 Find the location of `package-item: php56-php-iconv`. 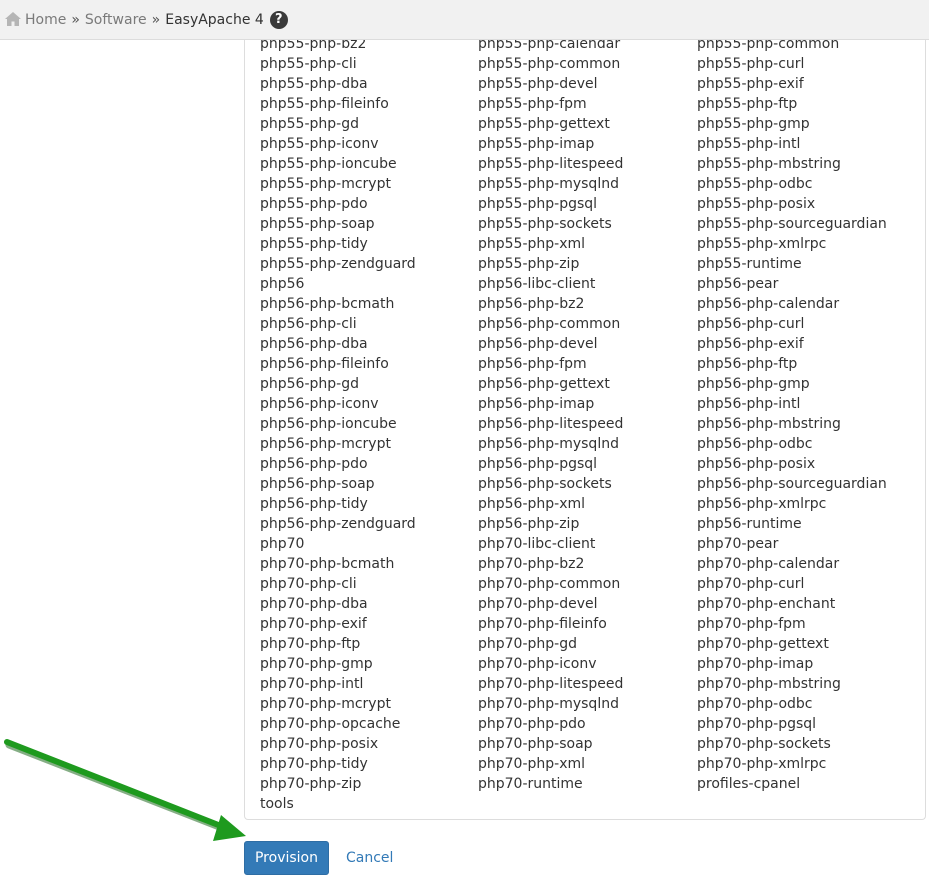

package-item: php56-php-iconv is located at coordinates (319, 404).